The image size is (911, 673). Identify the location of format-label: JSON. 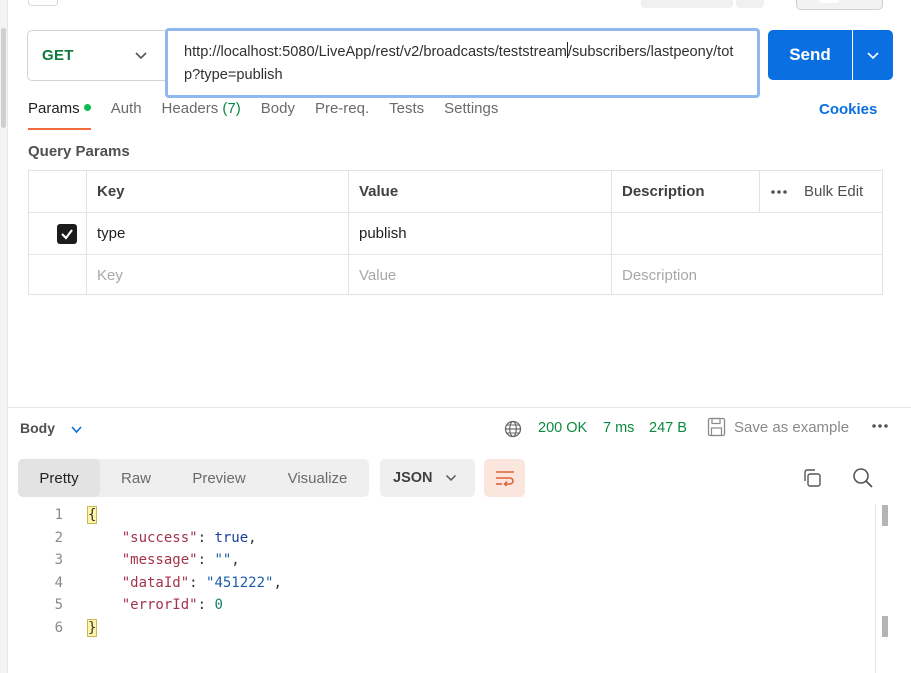
(413, 478).